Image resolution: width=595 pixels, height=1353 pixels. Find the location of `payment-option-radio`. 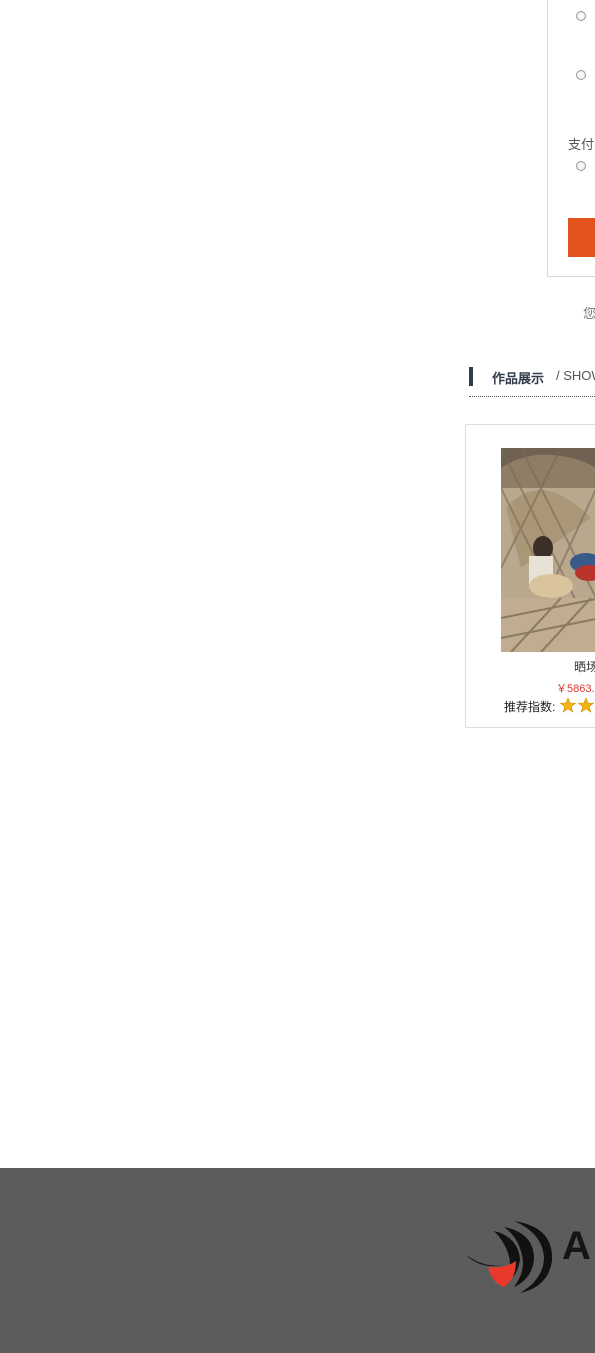

payment-option-radio is located at coordinates (581, 166).